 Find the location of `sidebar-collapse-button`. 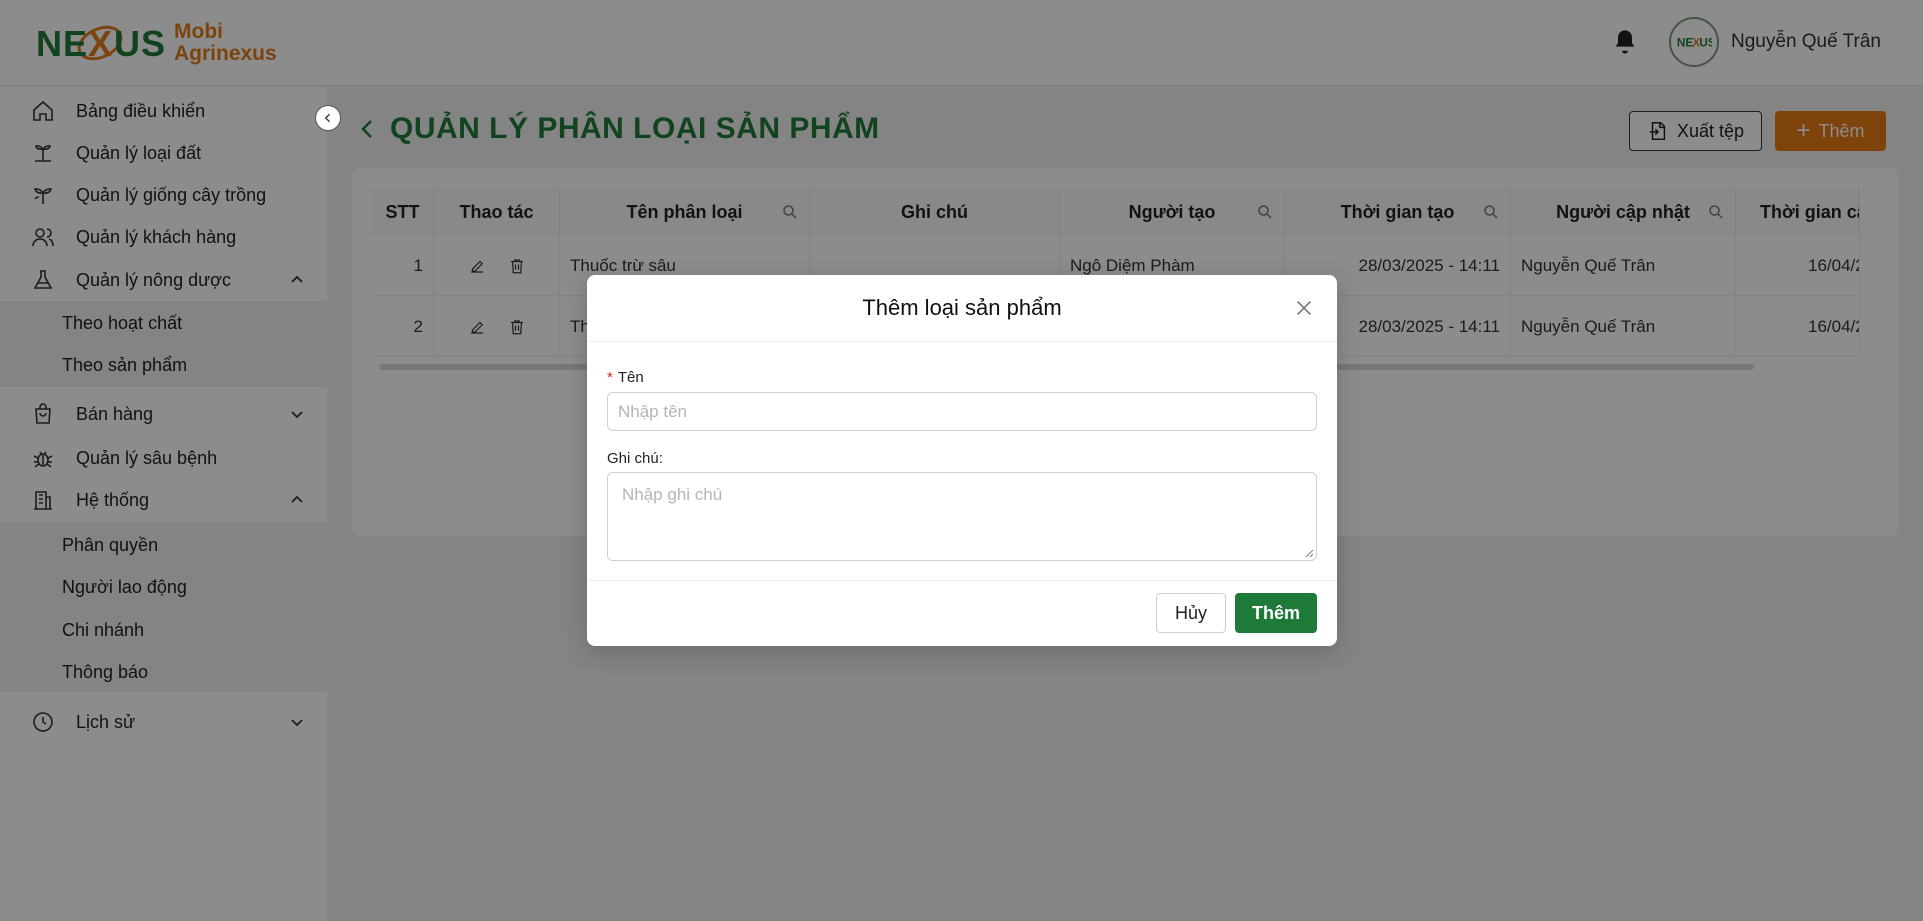

sidebar-collapse-button is located at coordinates (328, 118).